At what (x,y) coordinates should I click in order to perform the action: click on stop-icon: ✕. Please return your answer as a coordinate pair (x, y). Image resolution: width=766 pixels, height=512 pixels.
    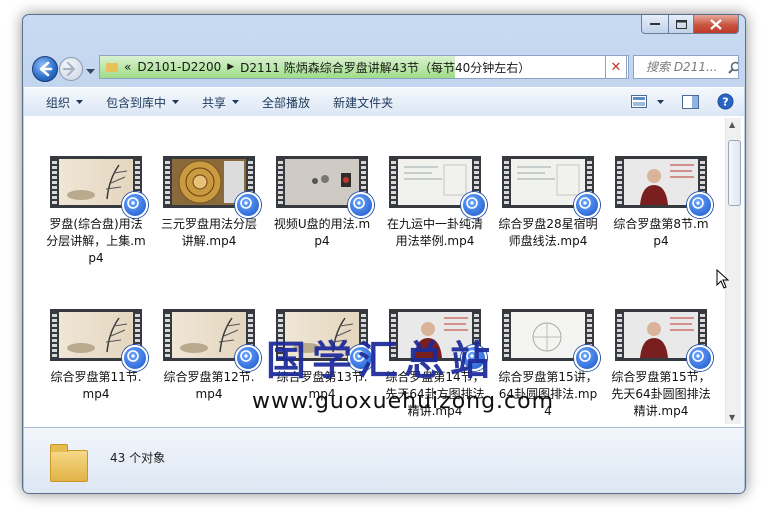
    Looking at the image, I should click on (616, 67).